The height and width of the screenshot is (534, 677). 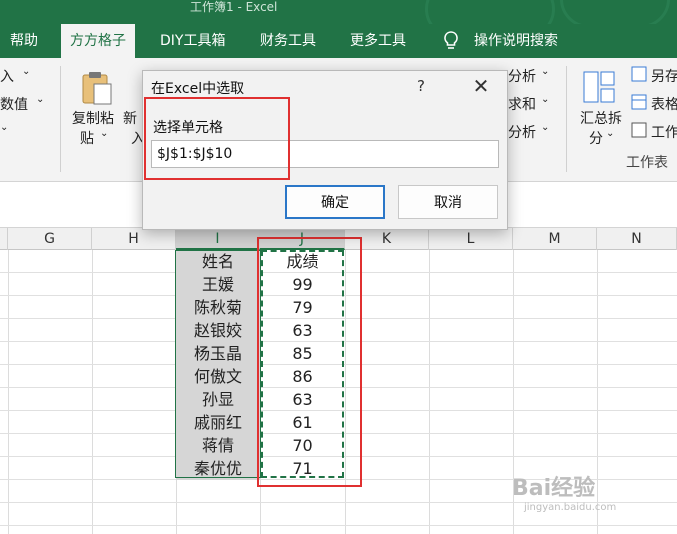 What do you see at coordinates (218, 239) in the screenshot?
I see `column-header-i: I` at bounding box center [218, 239].